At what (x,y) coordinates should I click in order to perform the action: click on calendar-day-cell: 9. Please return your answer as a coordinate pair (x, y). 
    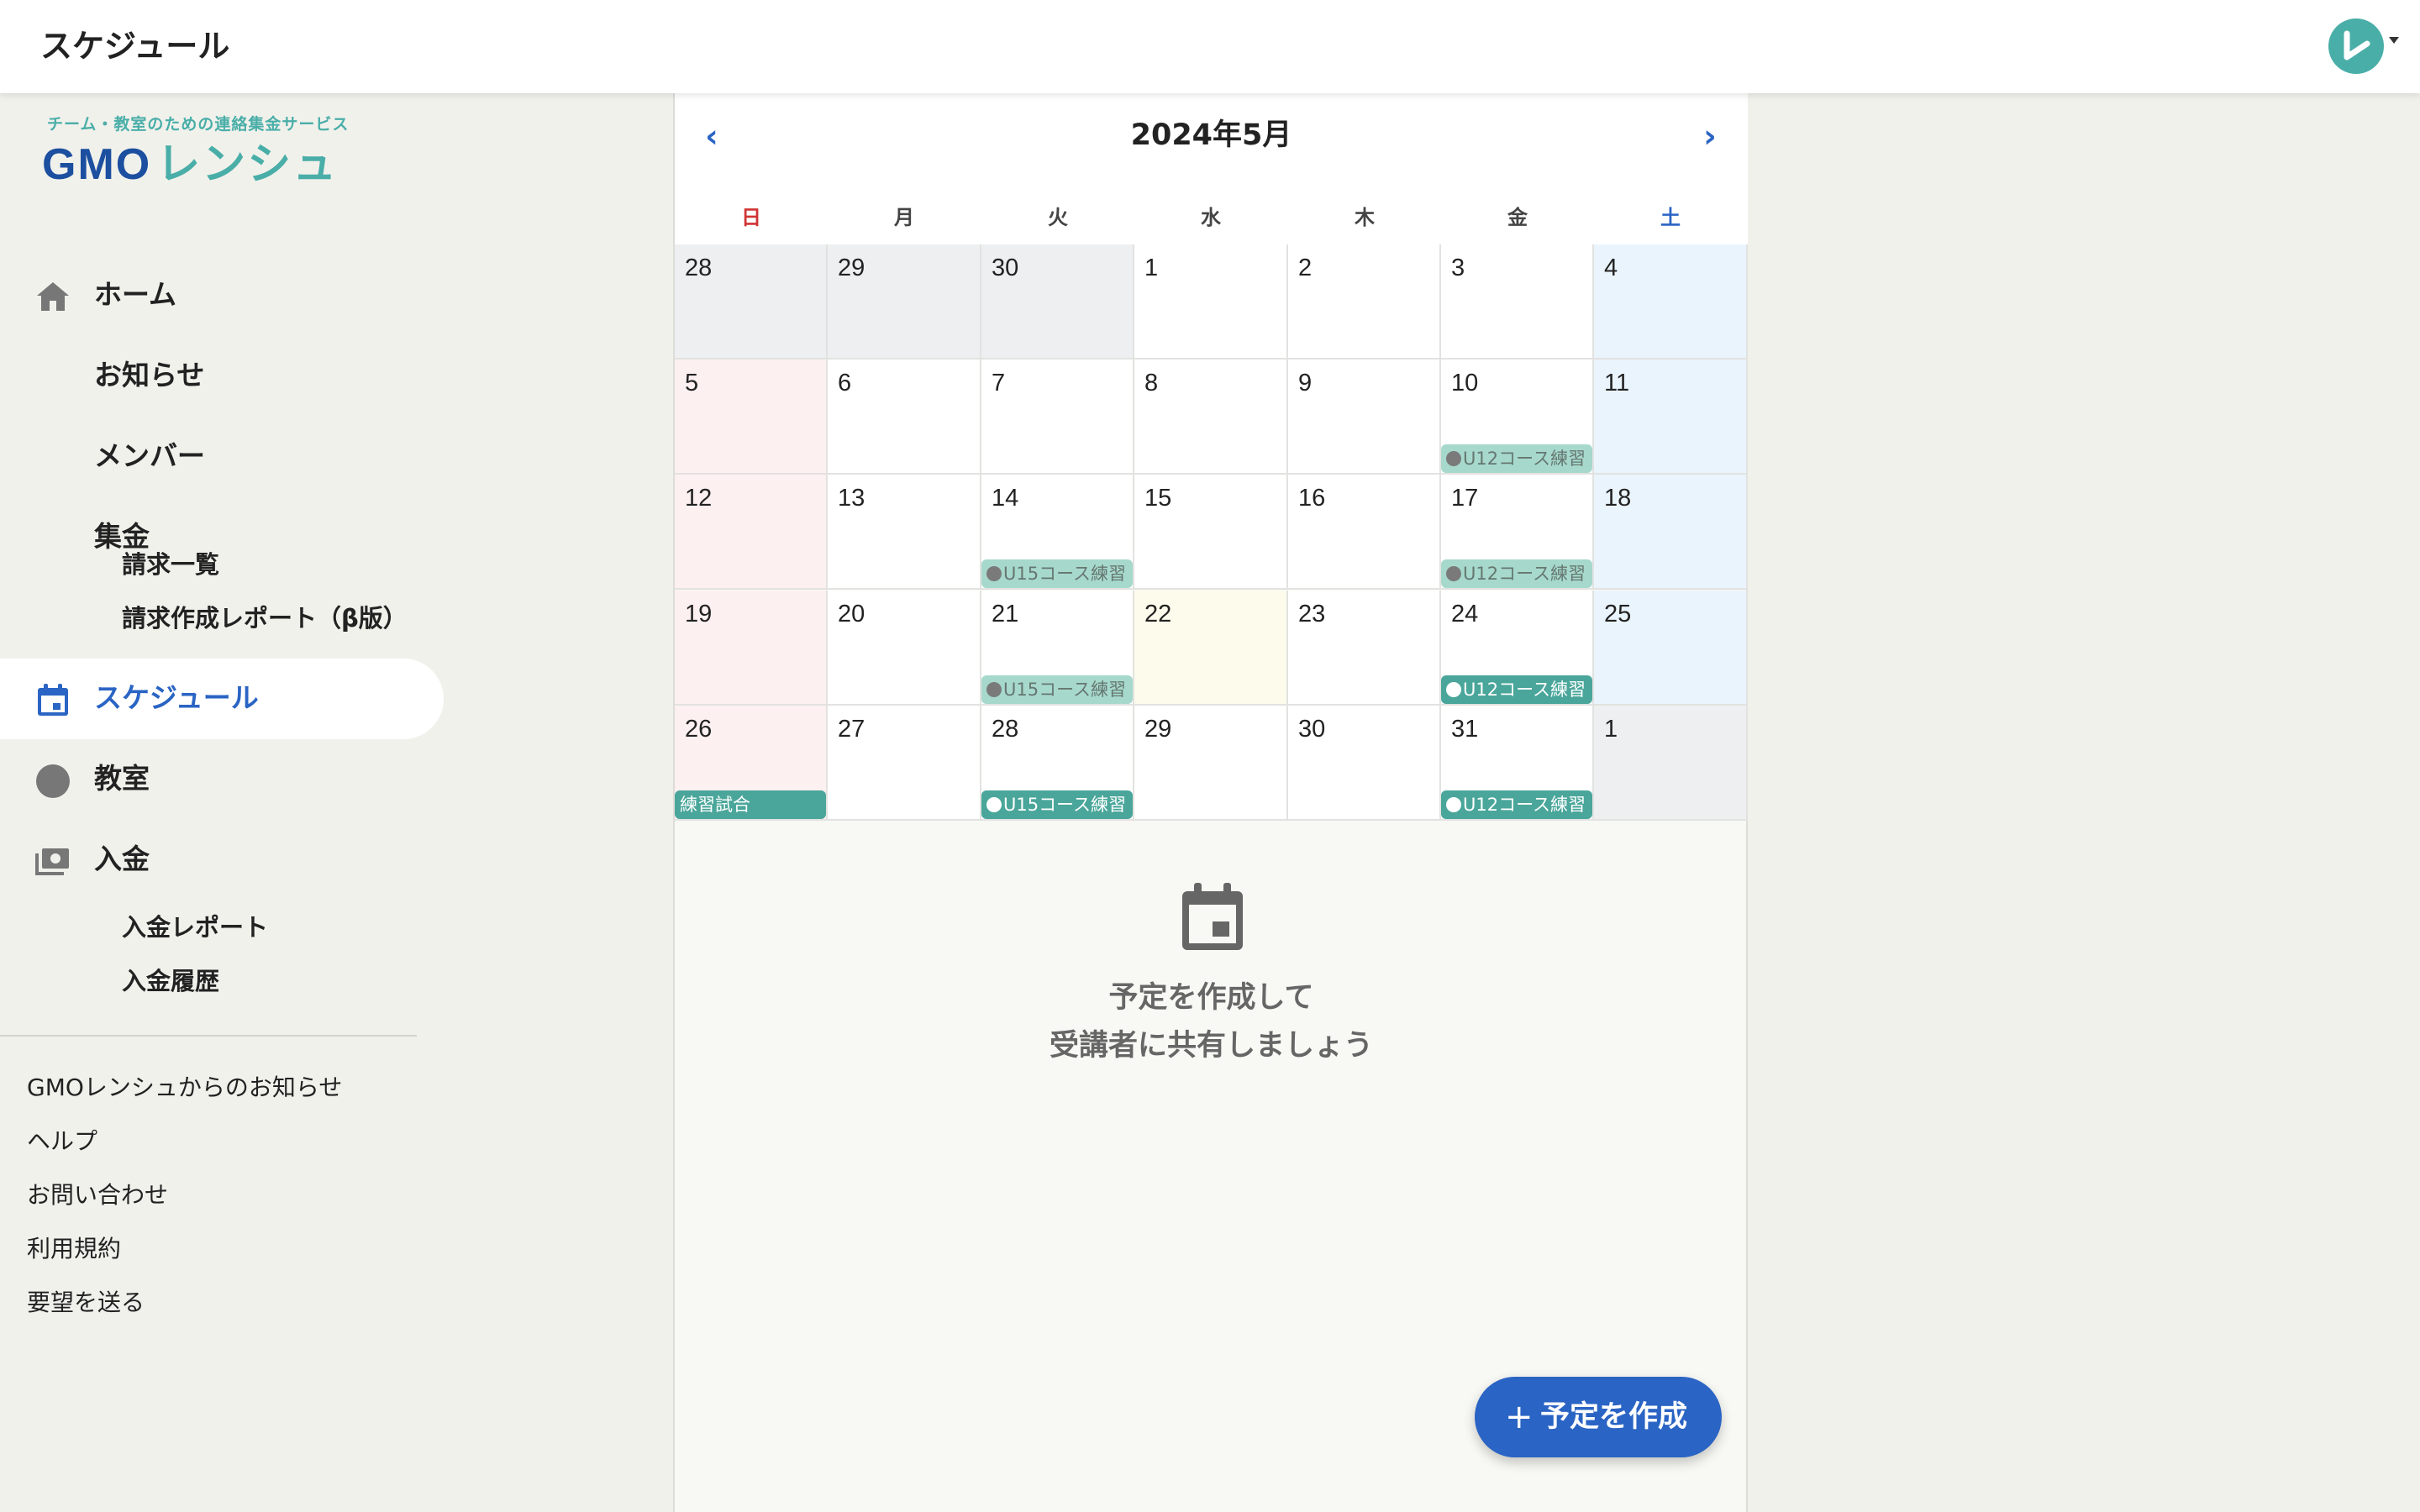
    Looking at the image, I should click on (1364, 417).